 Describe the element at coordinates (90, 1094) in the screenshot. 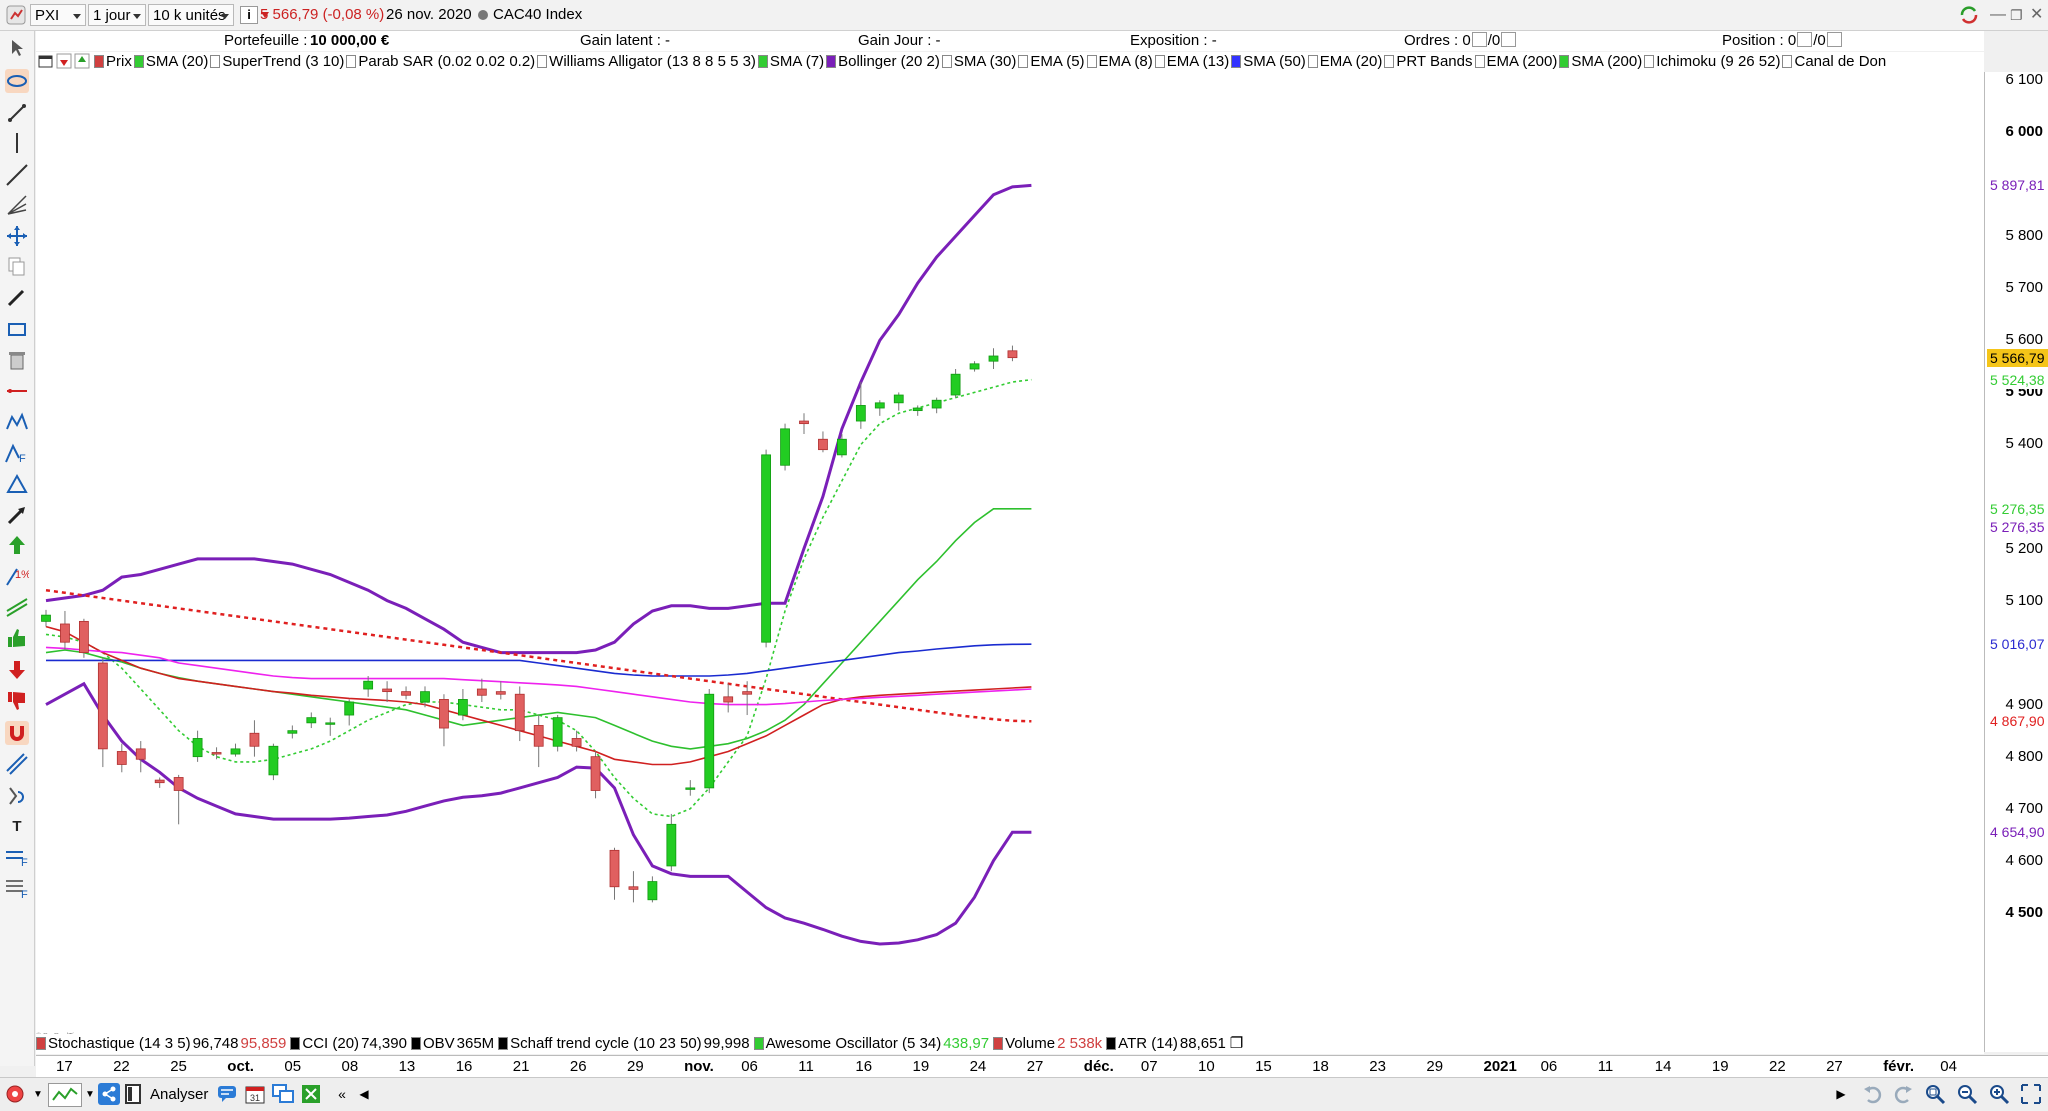

I see `chart-type-dropdown-icon: ▼` at that location.